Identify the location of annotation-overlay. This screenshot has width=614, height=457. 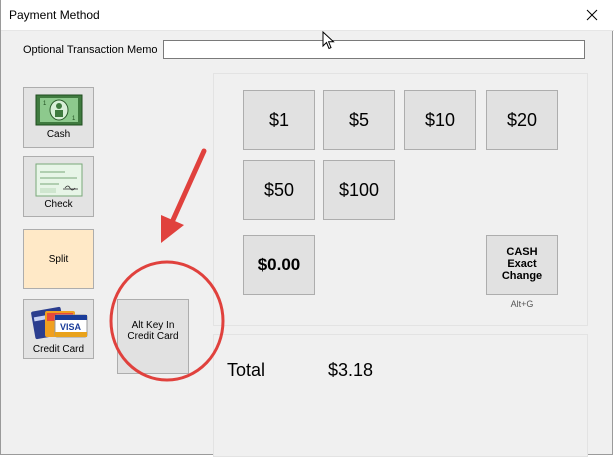
(167, 265).